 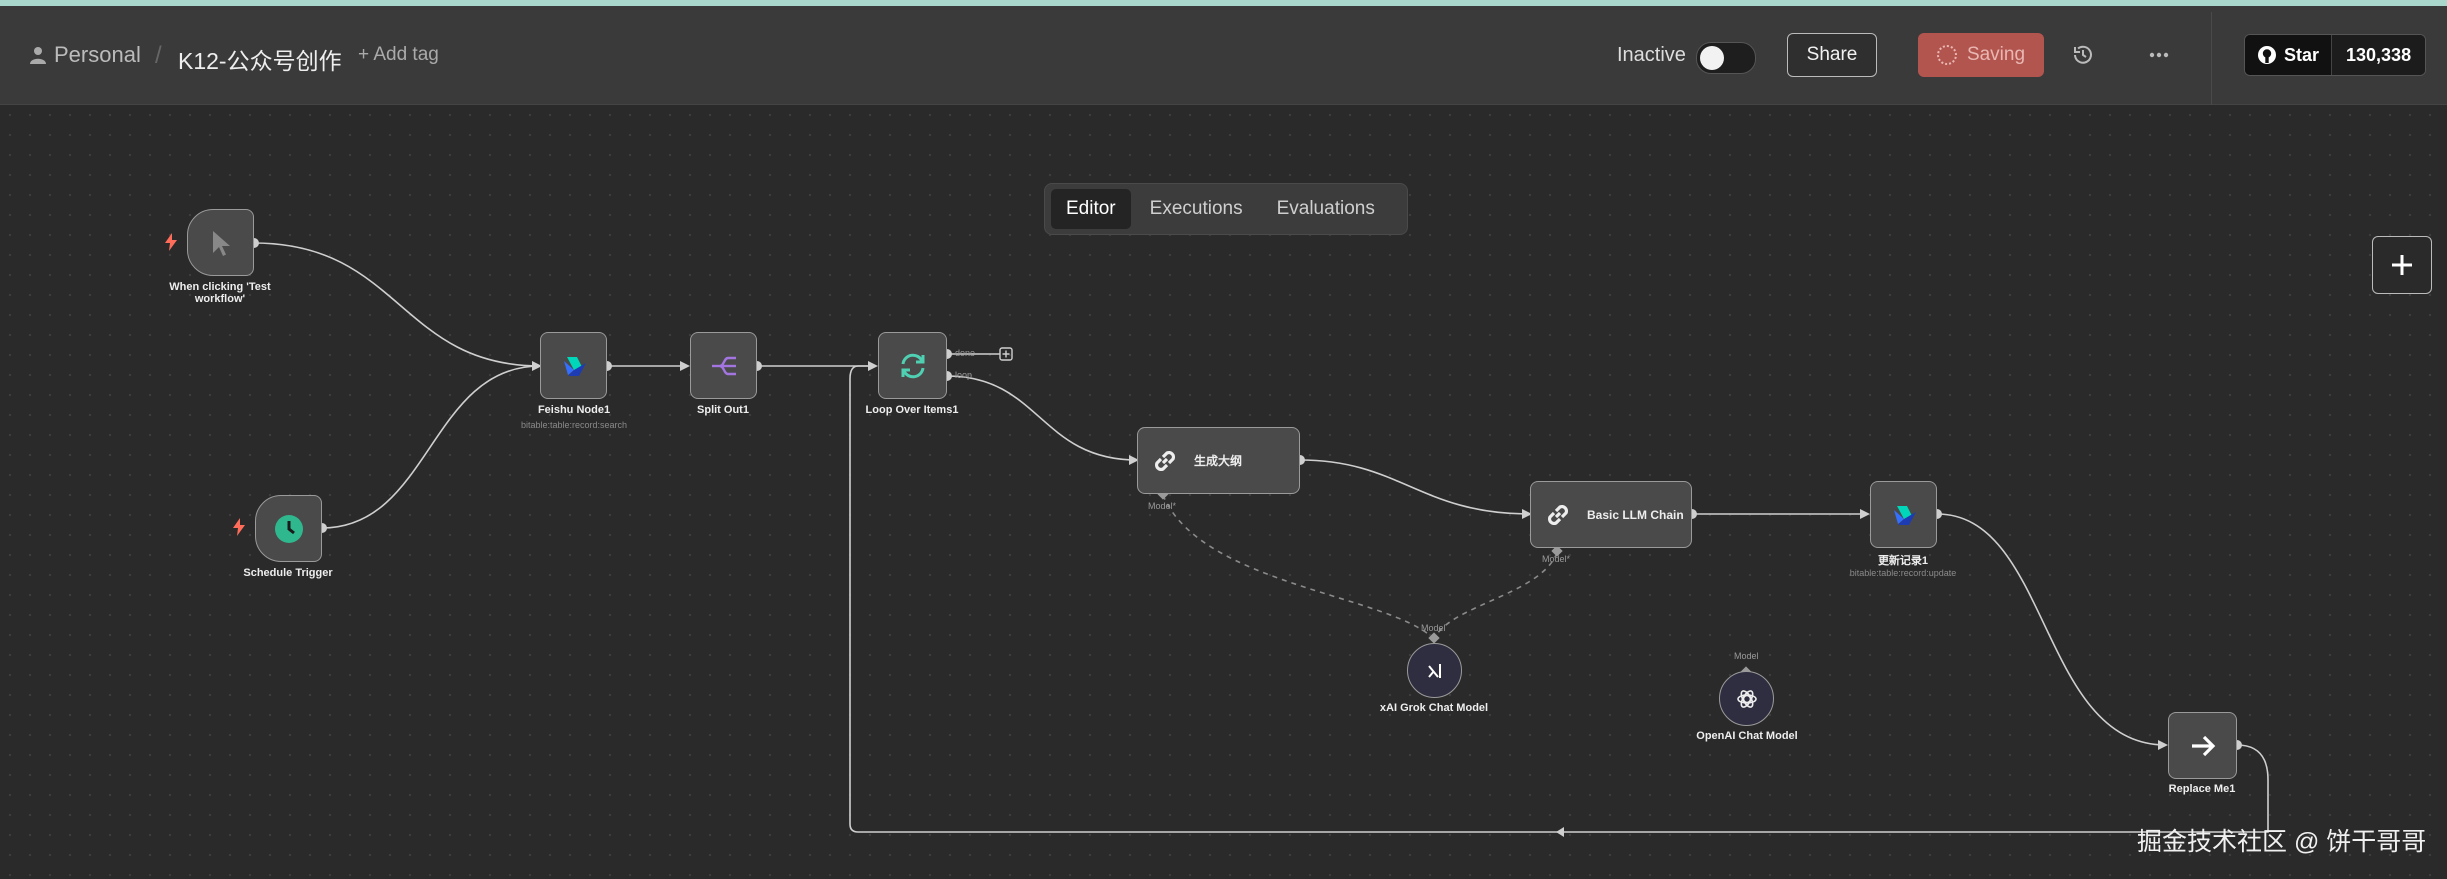 What do you see at coordinates (1556, 559) in the screenshot?
I see `llm-chain-model-port-label: Model*` at bounding box center [1556, 559].